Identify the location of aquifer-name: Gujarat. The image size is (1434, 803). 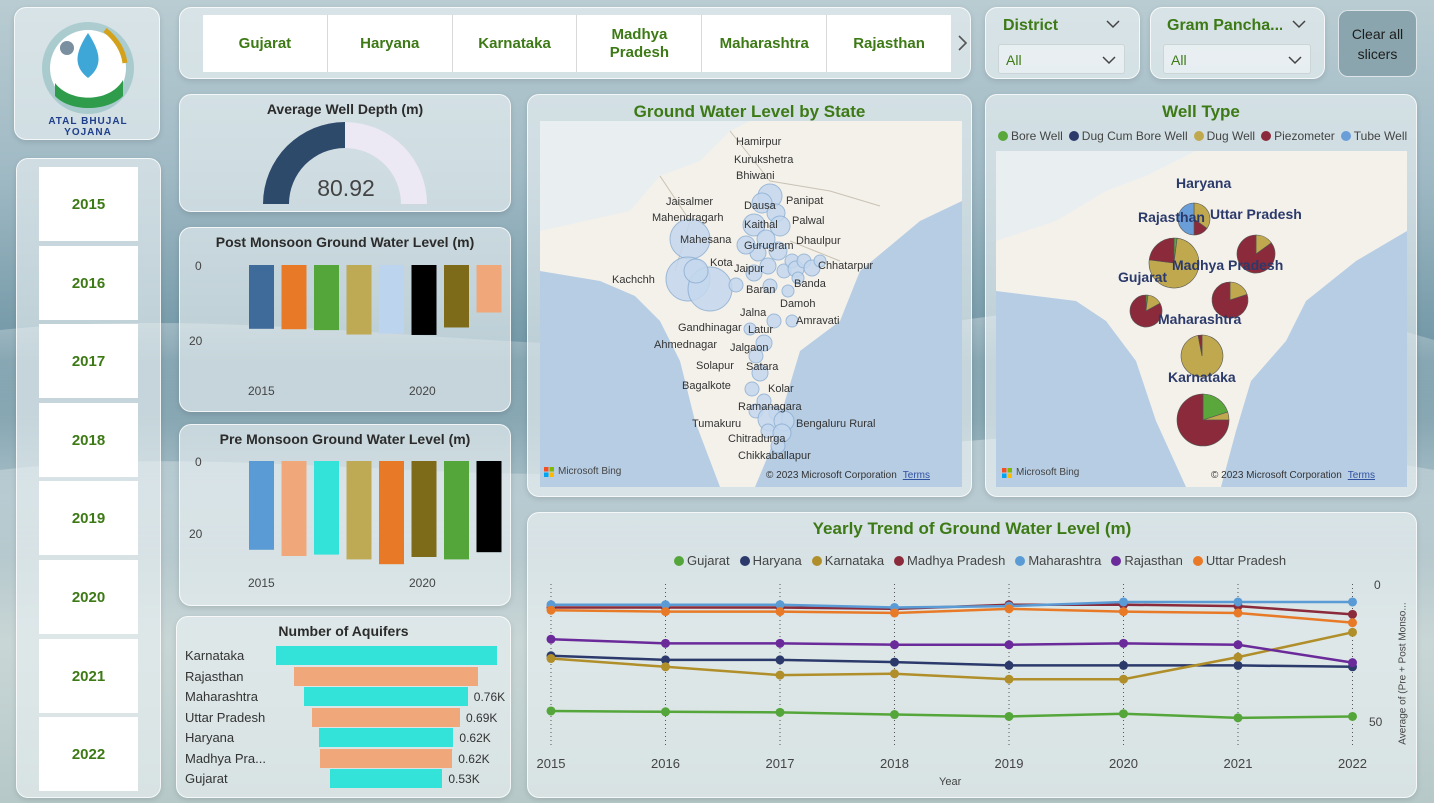
(206, 778).